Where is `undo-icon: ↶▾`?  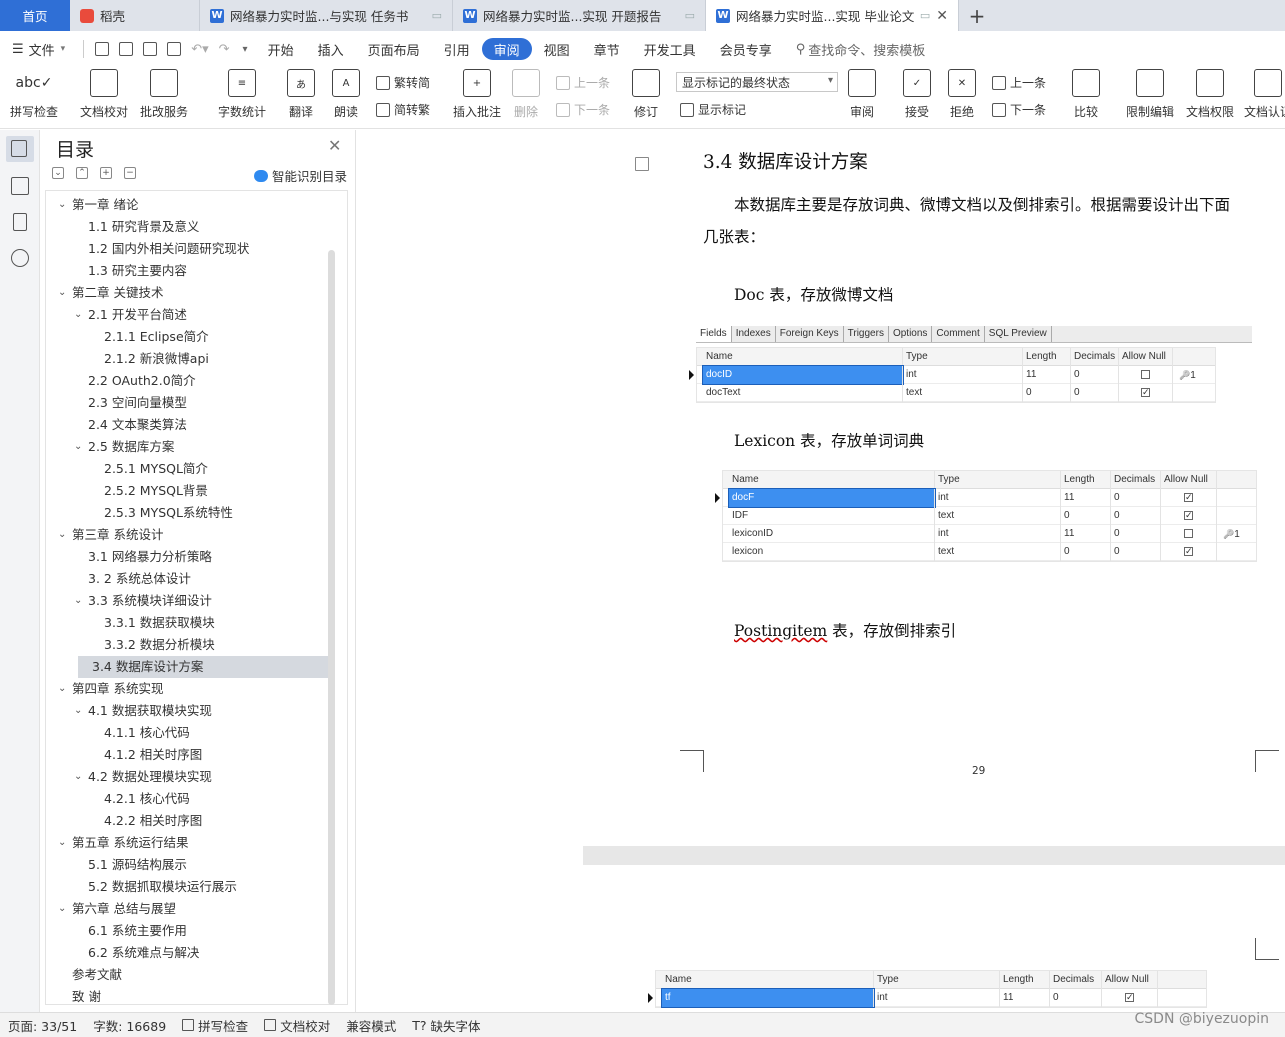 undo-icon: ↶▾ is located at coordinates (199, 49).